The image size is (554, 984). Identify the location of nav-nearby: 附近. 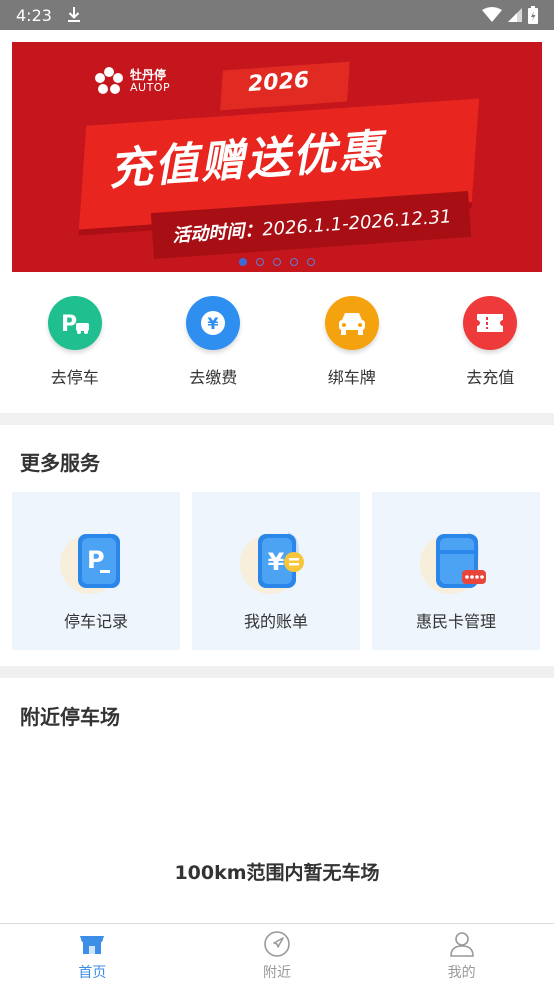
(277, 954).